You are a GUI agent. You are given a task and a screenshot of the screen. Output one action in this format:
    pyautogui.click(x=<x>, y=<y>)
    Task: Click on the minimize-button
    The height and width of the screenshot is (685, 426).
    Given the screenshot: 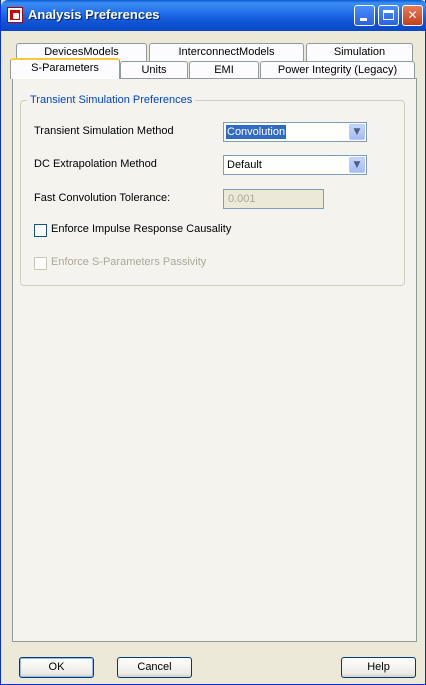 What is the action you would take?
    pyautogui.click(x=364, y=15)
    